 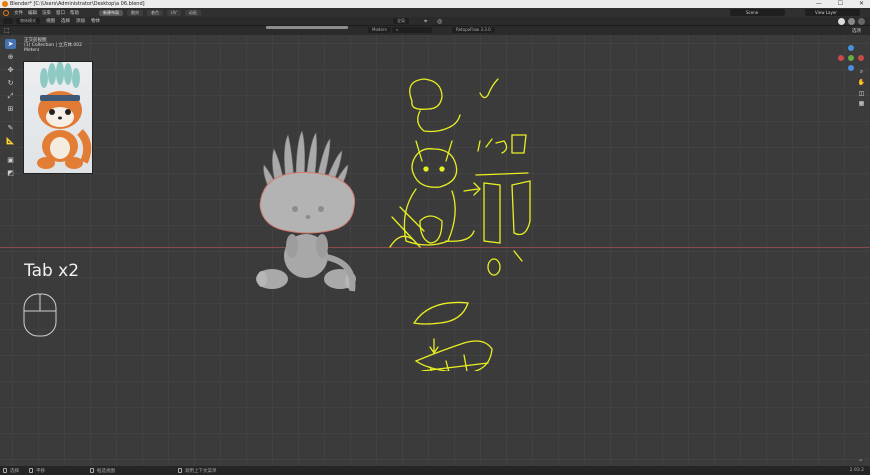 What do you see at coordinates (861, 82) in the screenshot?
I see `pan-hand-icon: ✋` at bounding box center [861, 82].